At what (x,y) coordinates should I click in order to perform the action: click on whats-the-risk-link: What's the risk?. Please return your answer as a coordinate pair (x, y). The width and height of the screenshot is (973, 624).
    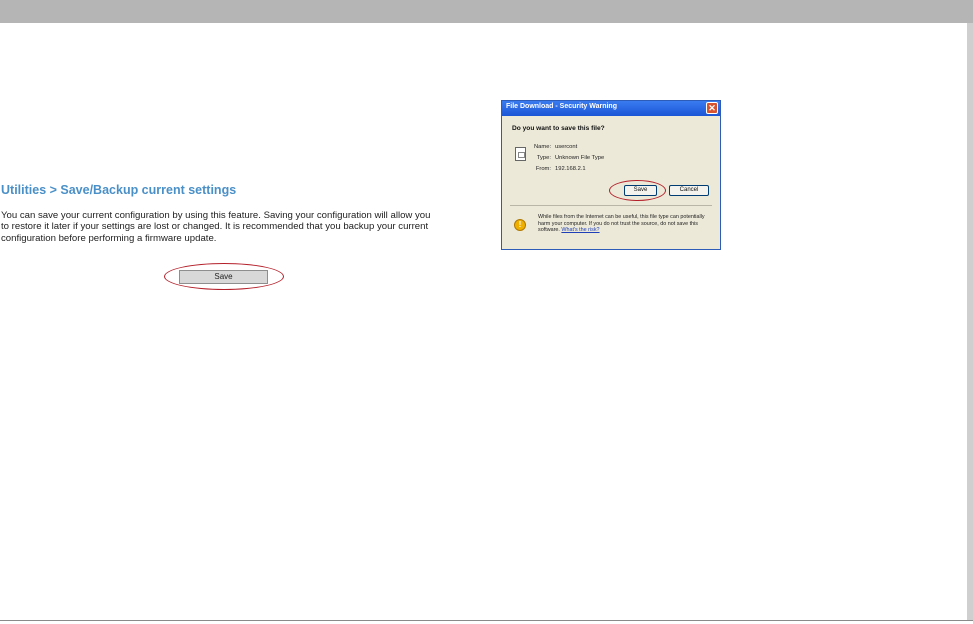
    Looking at the image, I should click on (580, 230).